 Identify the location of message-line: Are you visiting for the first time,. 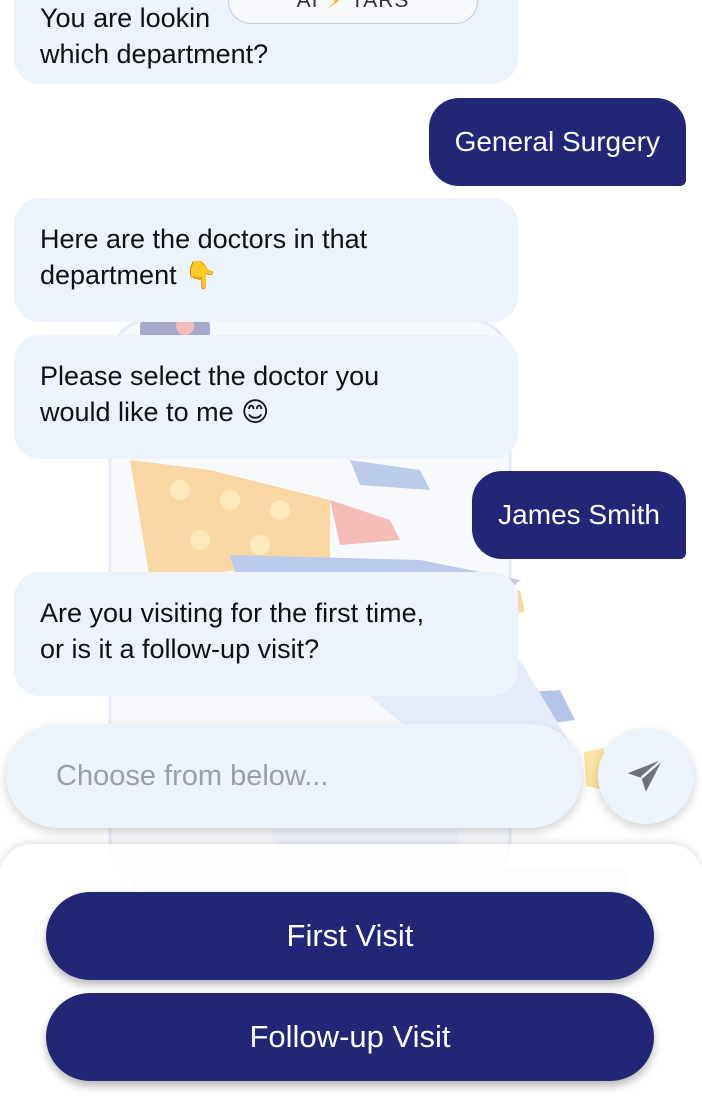
(232, 613).